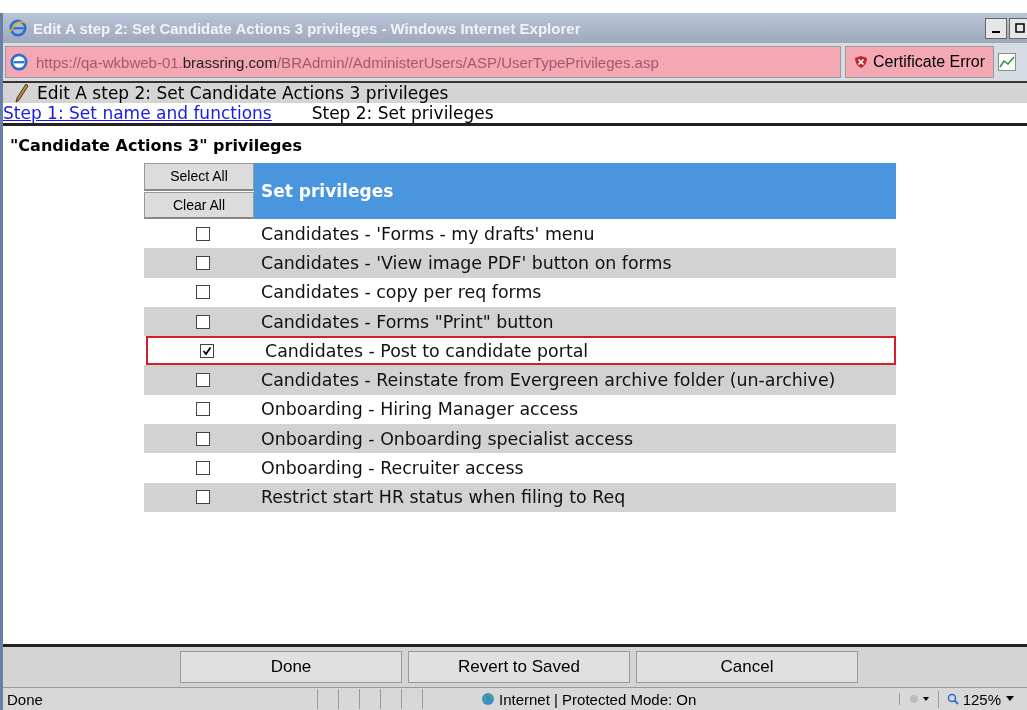 The height and width of the screenshot is (710, 1027). What do you see at coordinates (1007, 62) in the screenshot?
I see `chart-icon` at bounding box center [1007, 62].